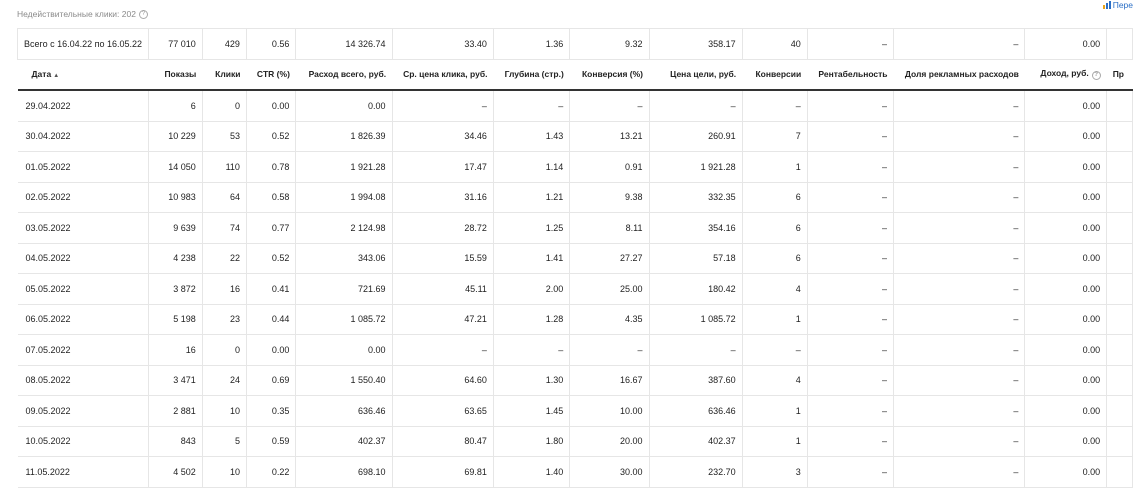 The image size is (1133, 488). What do you see at coordinates (959, 75) in the screenshot?
I see `column-header-ad-spend-share: Доля рекламных расходов` at bounding box center [959, 75].